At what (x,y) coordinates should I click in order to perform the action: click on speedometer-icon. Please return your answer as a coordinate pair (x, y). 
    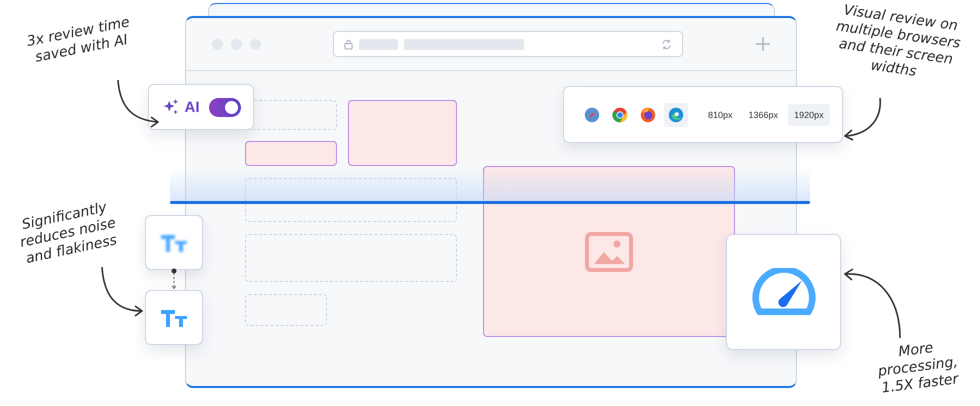
    Looking at the image, I should click on (783, 292).